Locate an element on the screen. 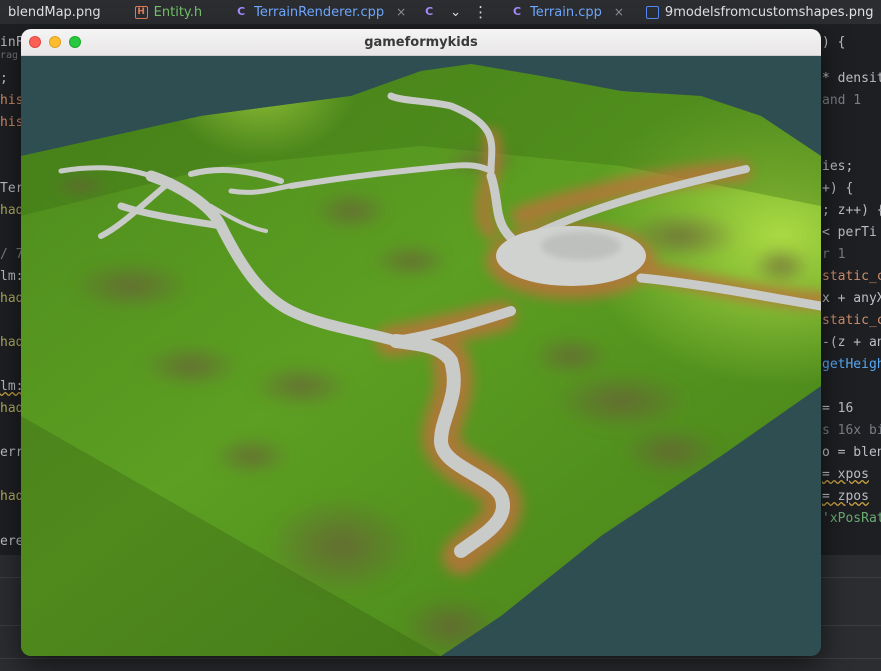 The width and height of the screenshot is (881, 671). chevron-down-icon: ⌄ is located at coordinates (455, 12).